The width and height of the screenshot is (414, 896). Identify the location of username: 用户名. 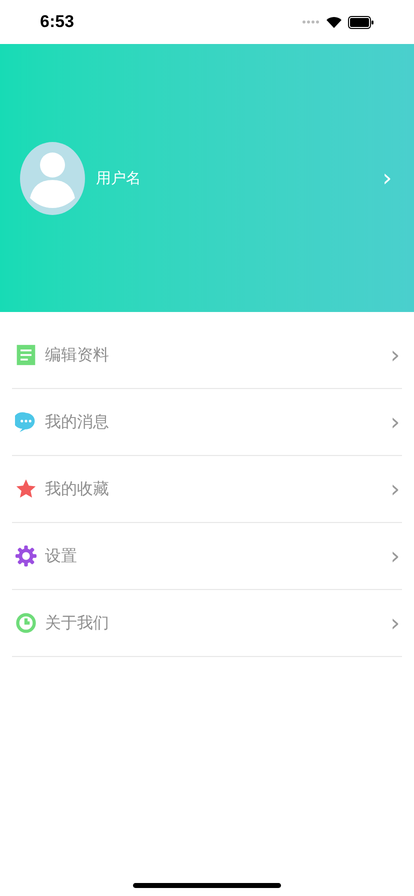
(119, 178).